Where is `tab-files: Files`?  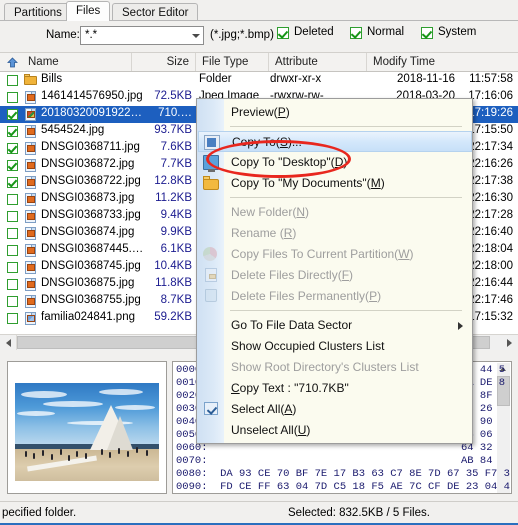 tab-files: Files is located at coordinates (88, 11).